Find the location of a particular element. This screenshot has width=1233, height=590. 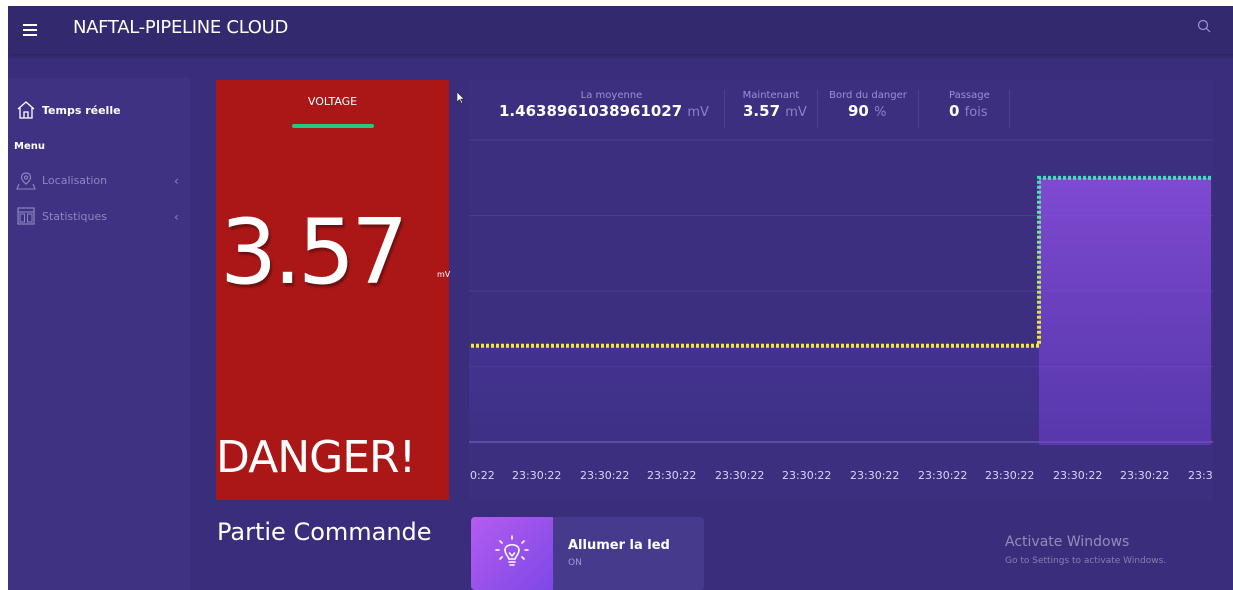

series-area-high is located at coordinates (1125, 311).